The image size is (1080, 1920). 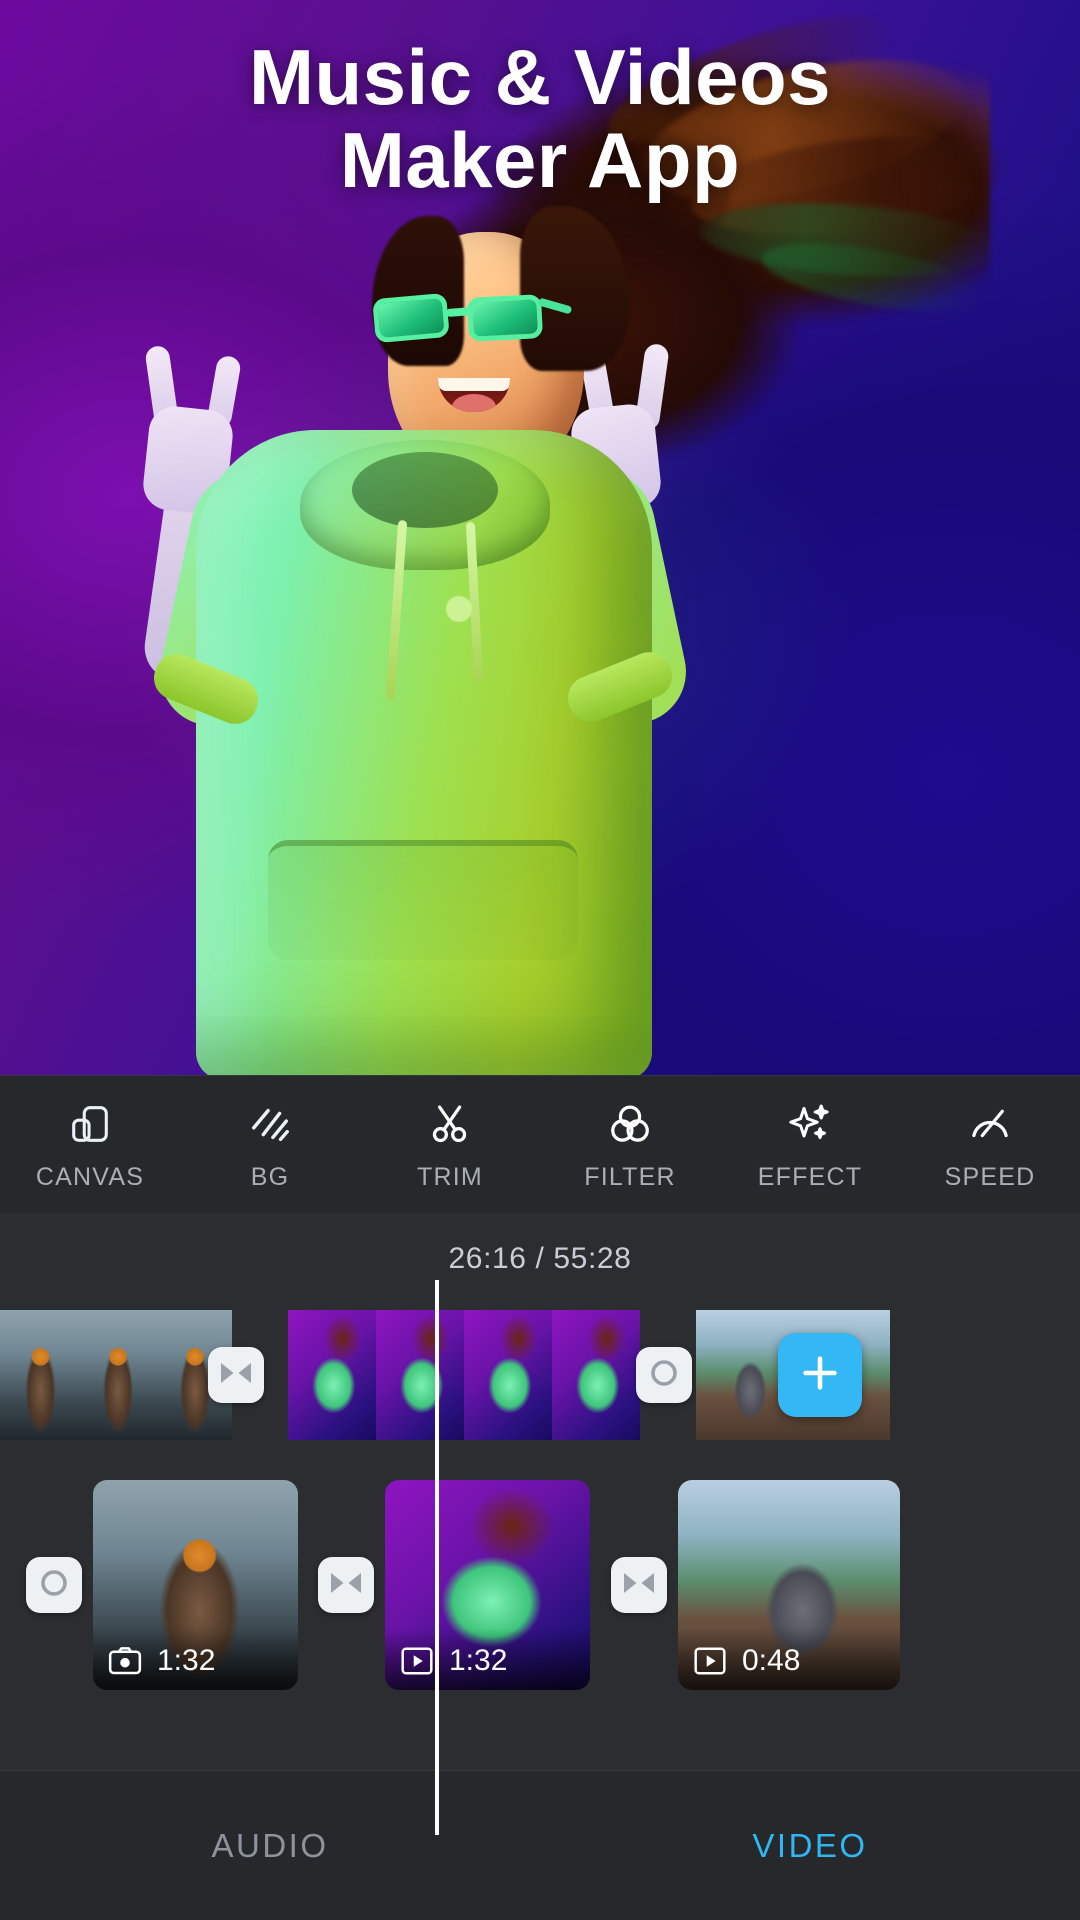 What do you see at coordinates (487, 1585) in the screenshot?
I see `clip-card-2: 1:32` at bounding box center [487, 1585].